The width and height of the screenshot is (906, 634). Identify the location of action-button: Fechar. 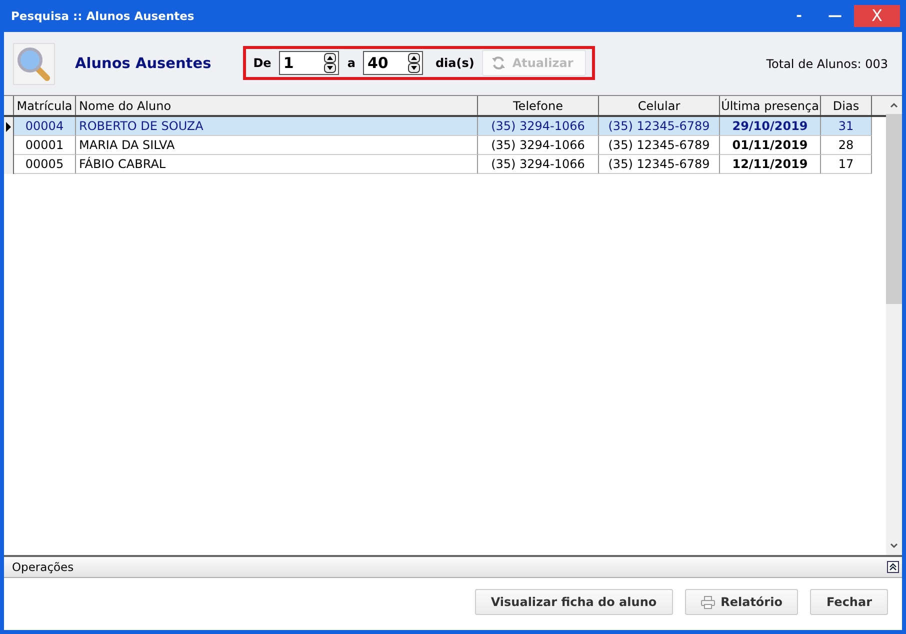
(849, 602).